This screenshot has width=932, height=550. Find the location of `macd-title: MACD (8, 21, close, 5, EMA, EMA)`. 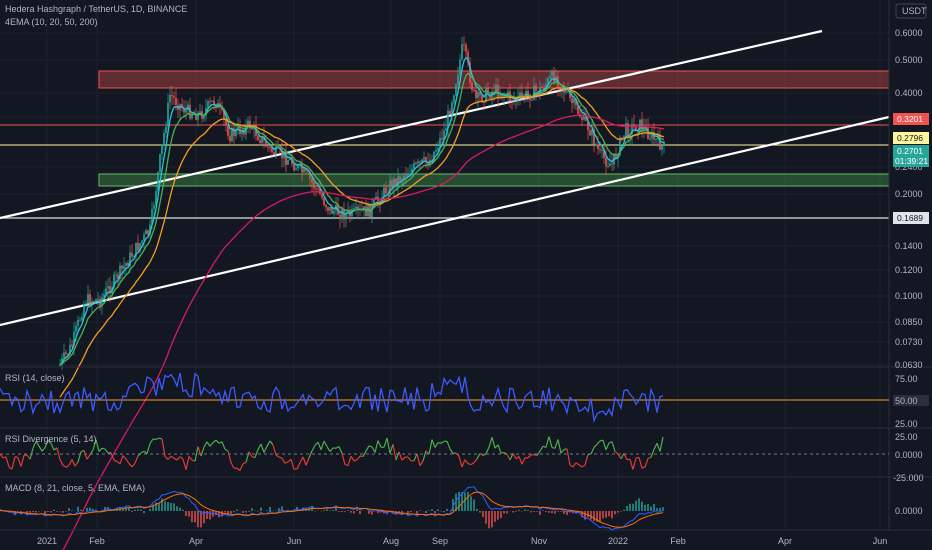

macd-title: MACD (8, 21, close, 5, EMA, EMA) is located at coordinates (75, 488).